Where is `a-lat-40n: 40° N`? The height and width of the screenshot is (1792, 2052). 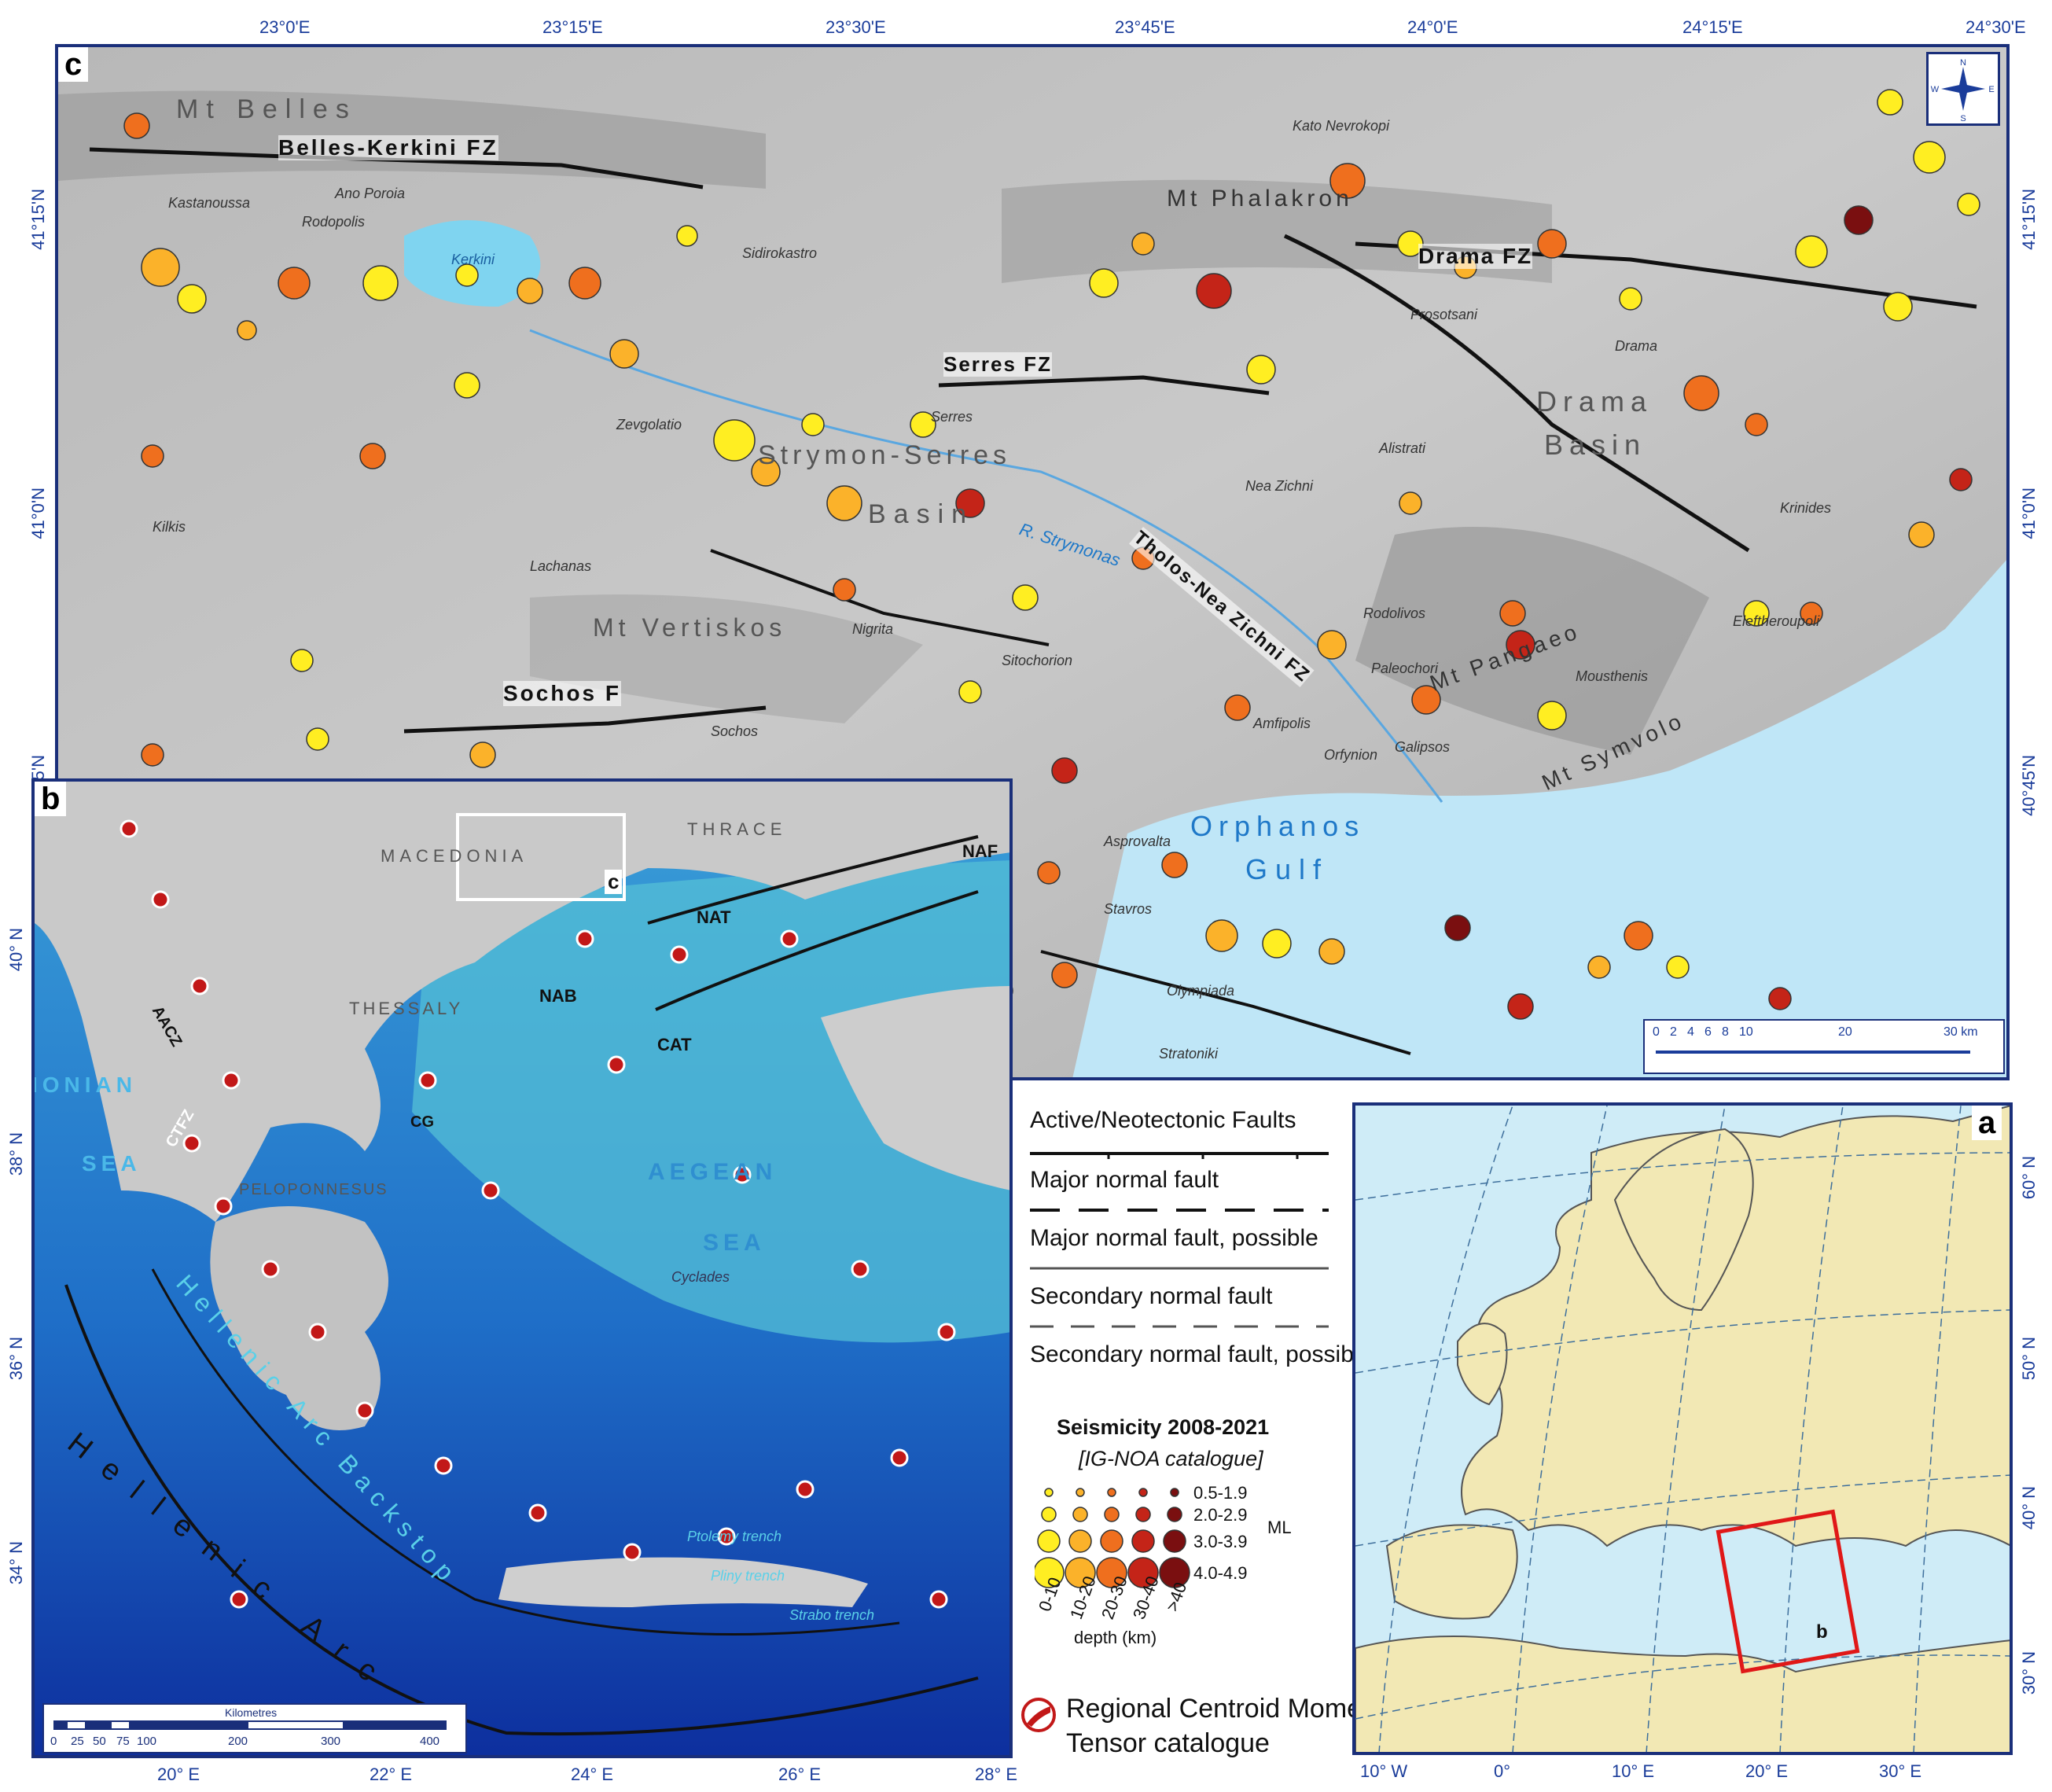
a-lat-40n: 40° N is located at coordinates (2029, 1508).